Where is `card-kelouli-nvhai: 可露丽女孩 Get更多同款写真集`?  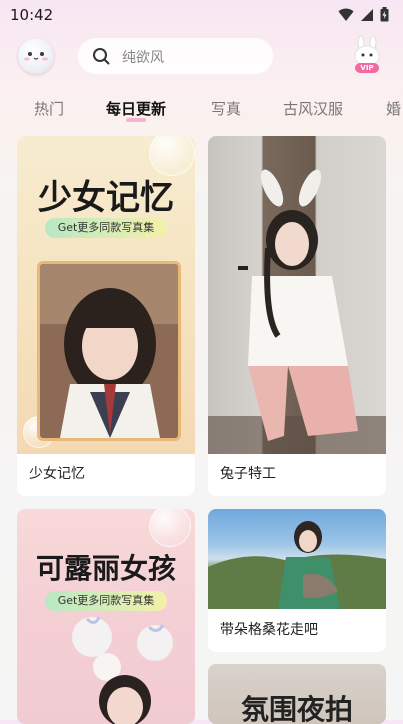 card-kelouli-nvhai: 可露丽女孩 Get更多同款写真集 is located at coordinates (106, 616).